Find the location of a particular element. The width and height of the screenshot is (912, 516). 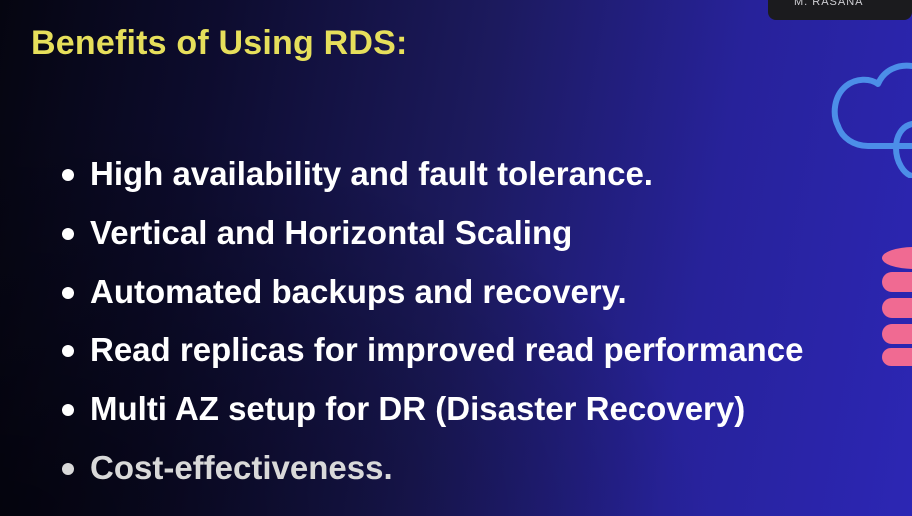

top-right-tab-text: M. RASANA is located at coordinates (829, 4).